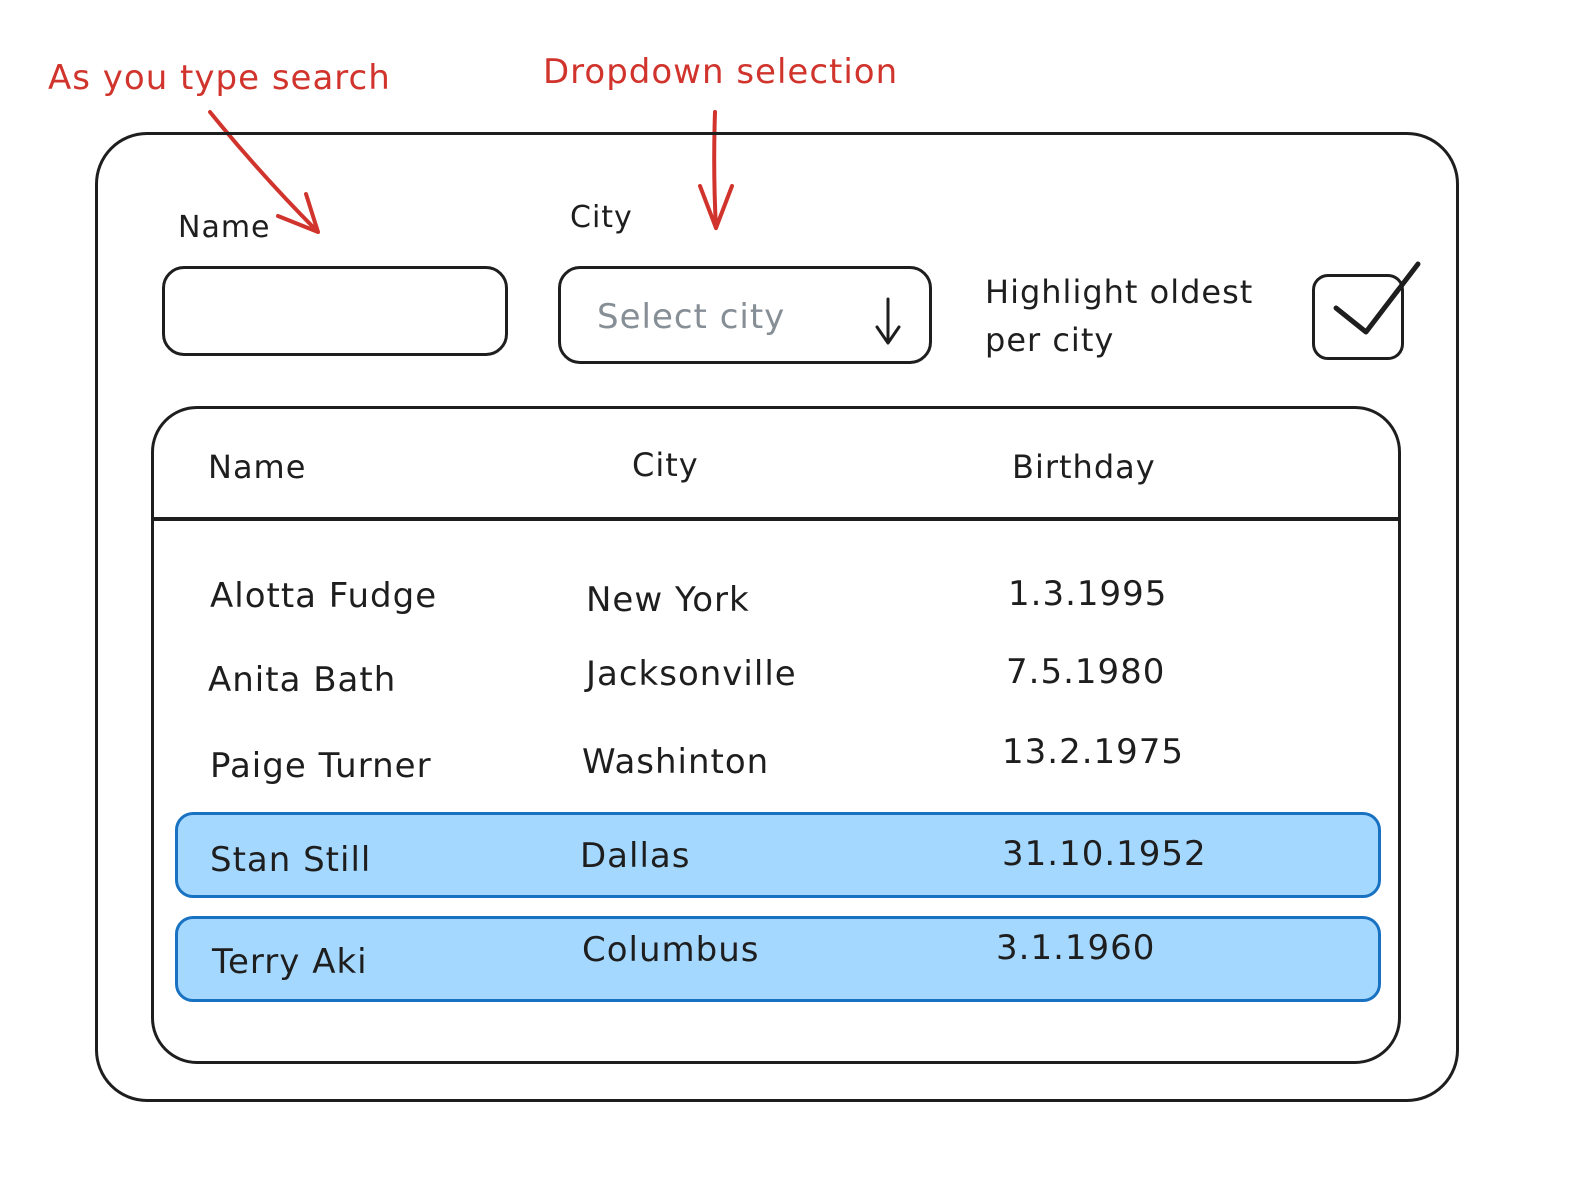  I want to click on table-cell-city: Washinton, so click(676, 762).